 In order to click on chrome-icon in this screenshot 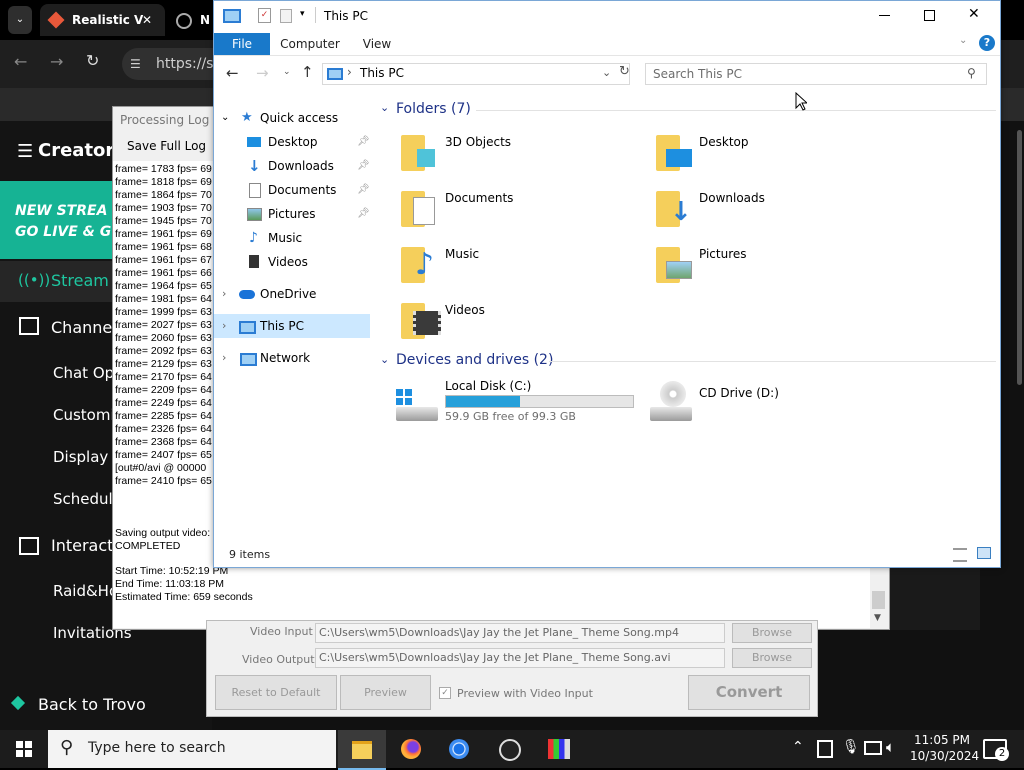, I will do `click(459, 749)`.